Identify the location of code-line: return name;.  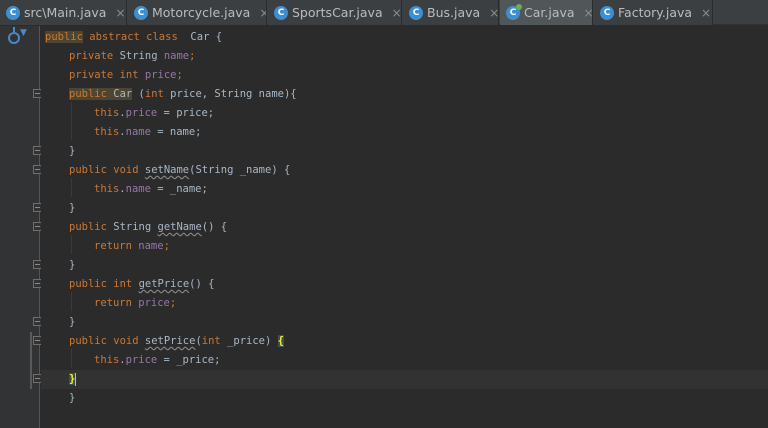
(132, 246).